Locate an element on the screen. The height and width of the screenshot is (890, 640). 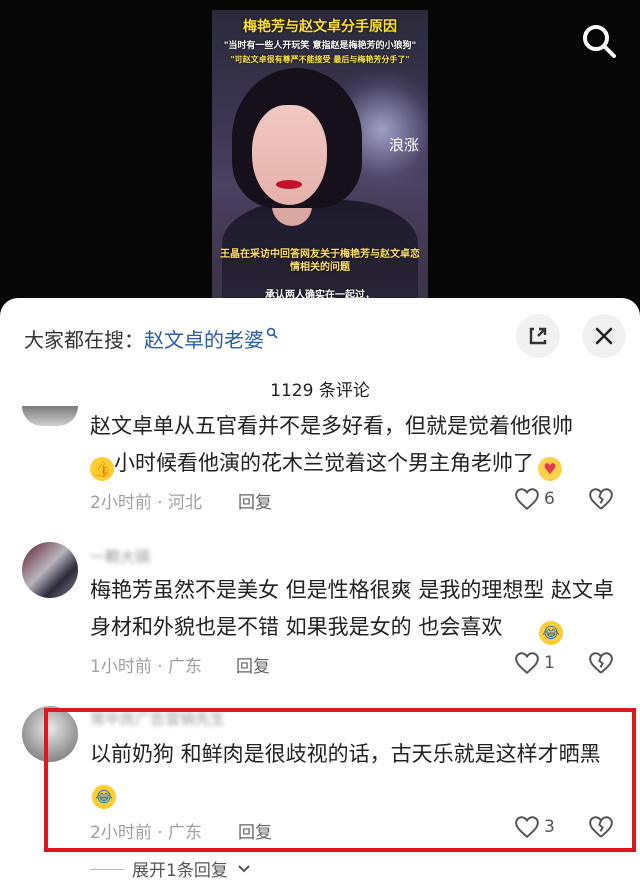
chevron-down-icon is located at coordinates (244, 869).